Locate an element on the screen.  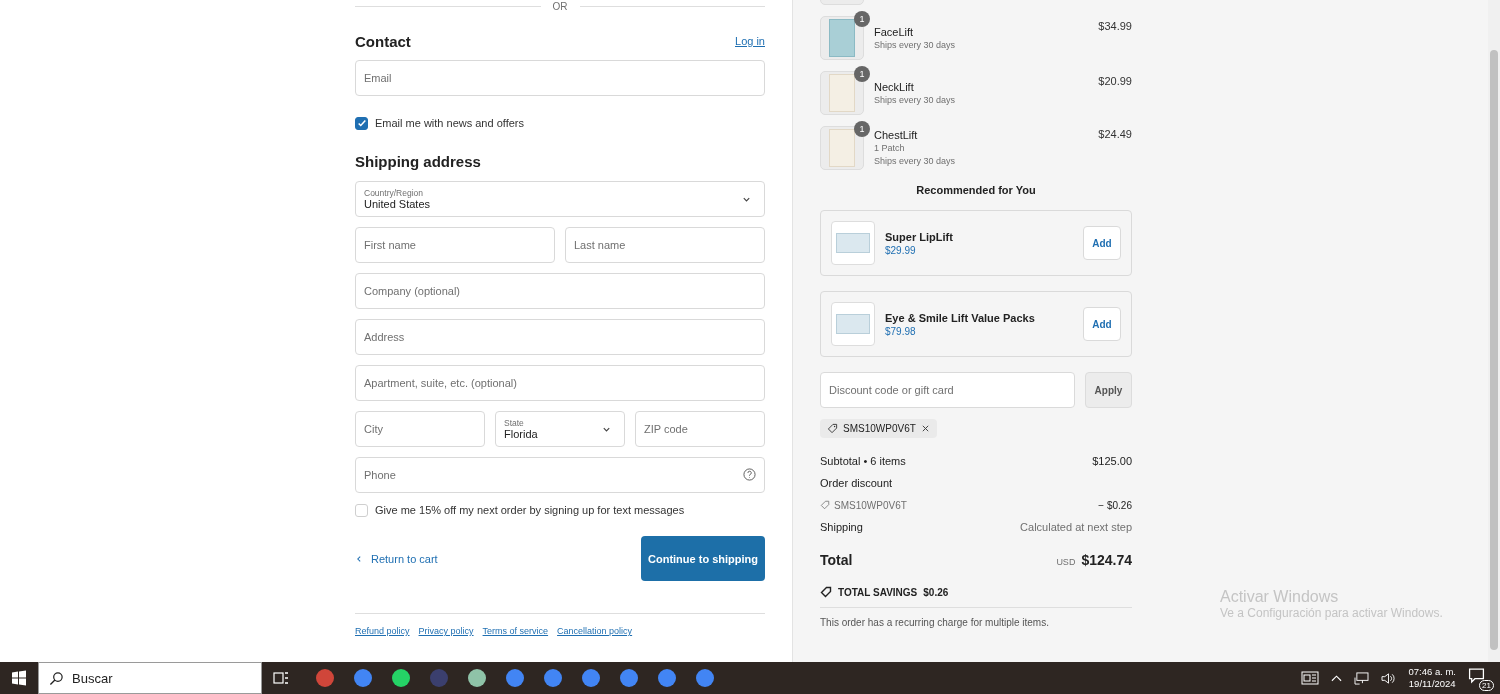
subtotal-value: $125.00 is located at coordinates (1112, 461).